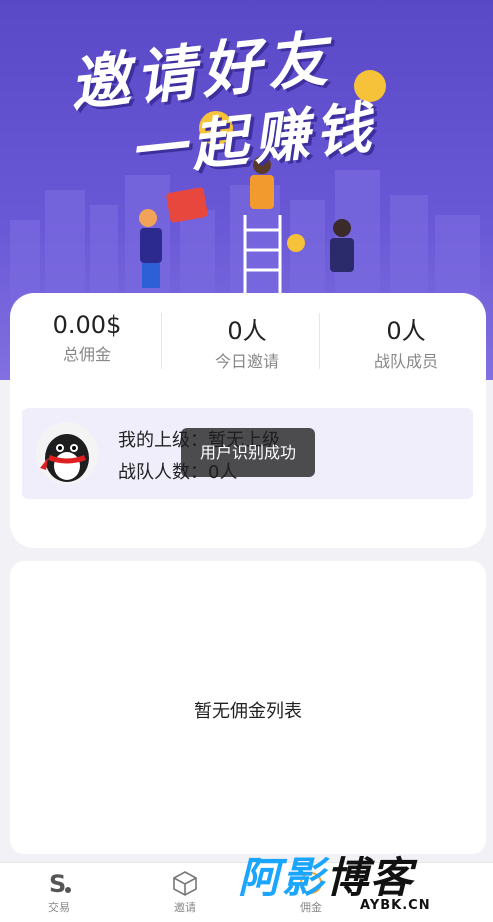 The image size is (493, 922). What do you see at coordinates (59, 907) in the screenshot?
I see `tab-label: 交易` at bounding box center [59, 907].